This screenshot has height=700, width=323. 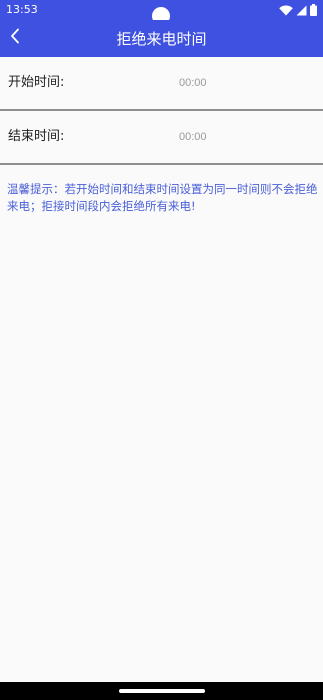 What do you see at coordinates (286, 10) in the screenshot?
I see `wifi-icon` at bounding box center [286, 10].